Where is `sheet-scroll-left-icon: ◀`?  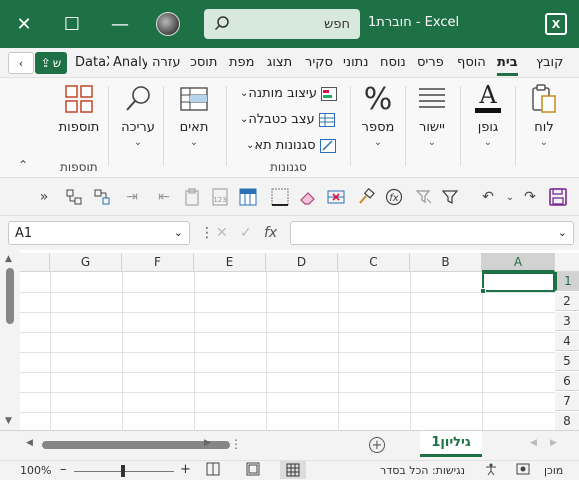
sheet-scroll-left-icon: ◀ is located at coordinates (533, 443).